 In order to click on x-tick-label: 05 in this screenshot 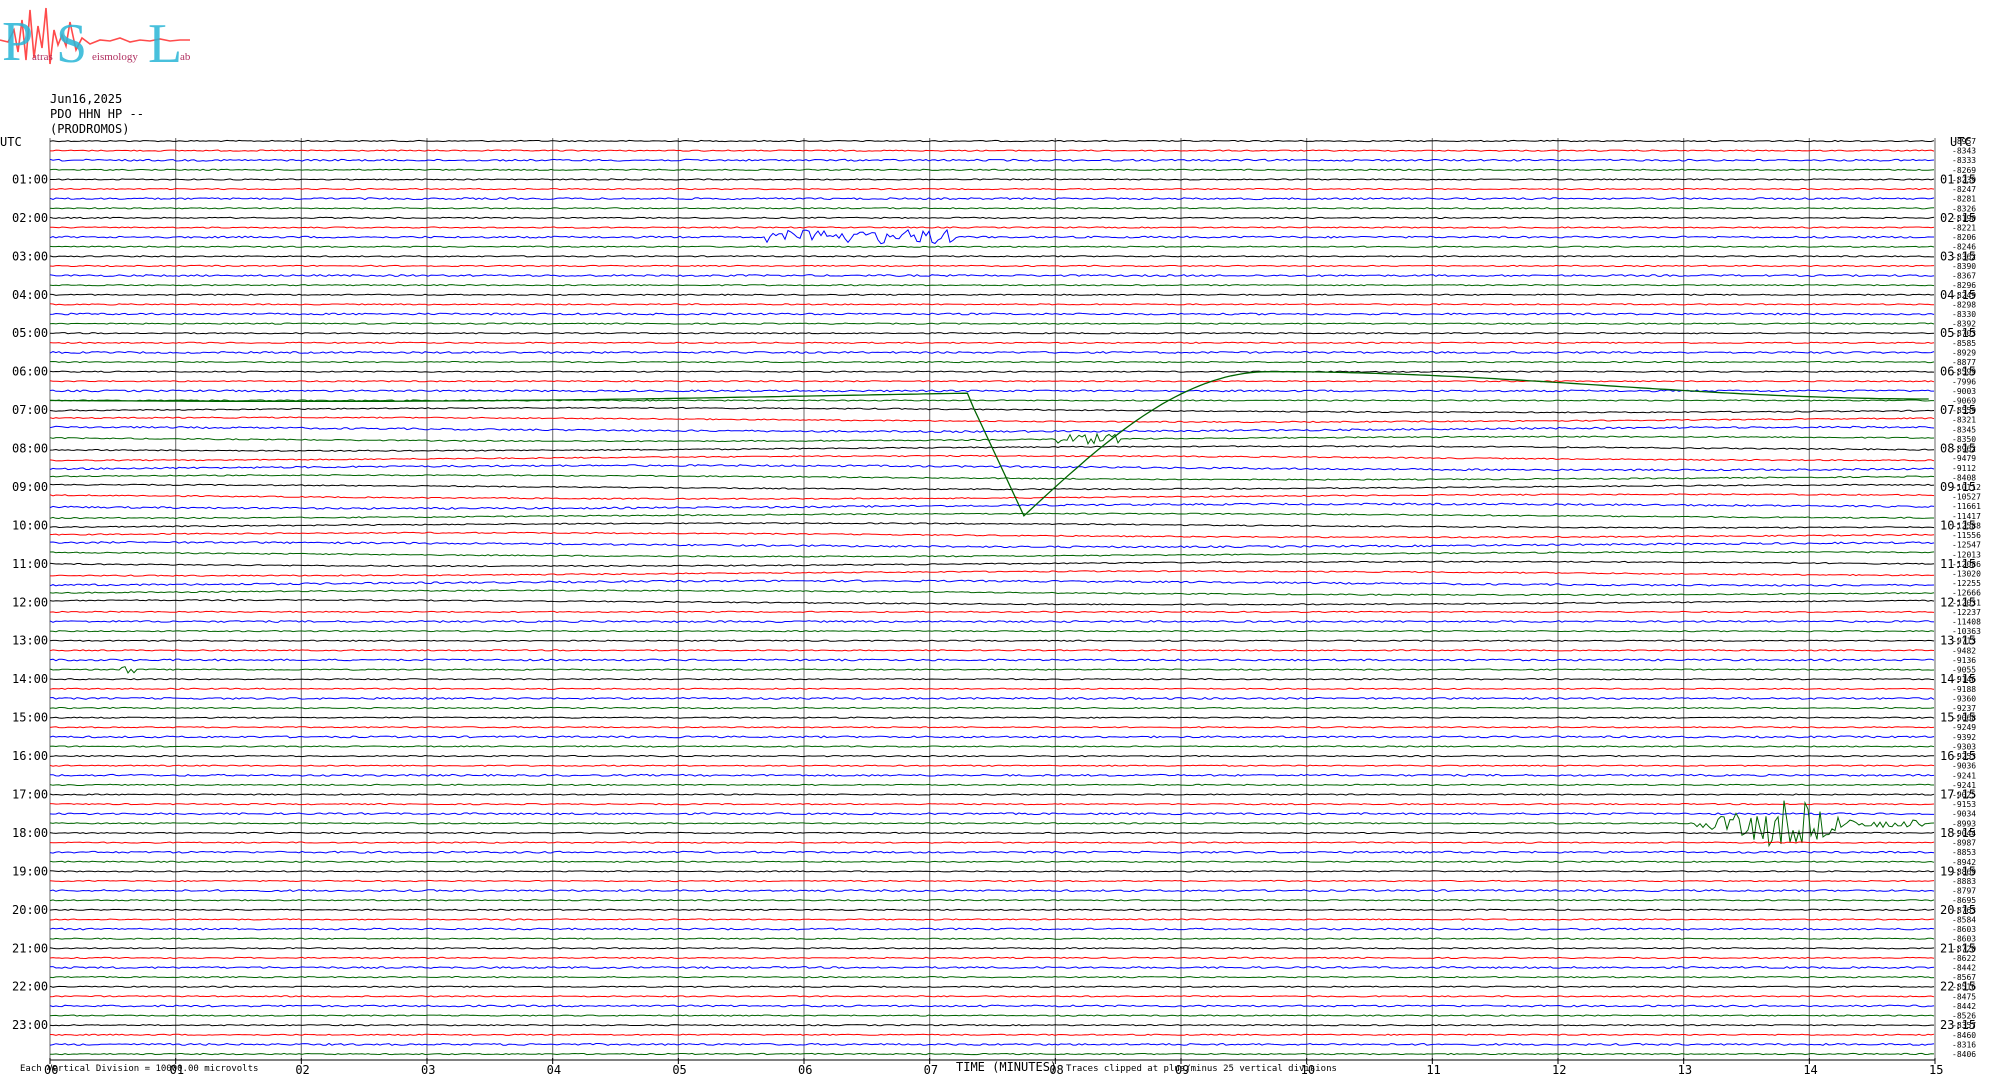, I will do `click(679, 1070)`.